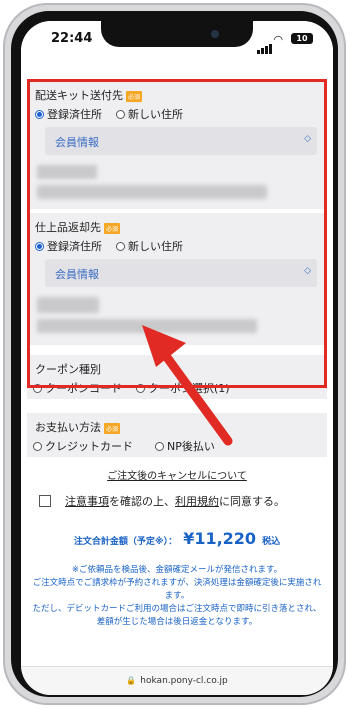 The image size is (350, 709). What do you see at coordinates (177, 319) in the screenshot?
I see `return-address-redacted` at bounding box center [177, 319].